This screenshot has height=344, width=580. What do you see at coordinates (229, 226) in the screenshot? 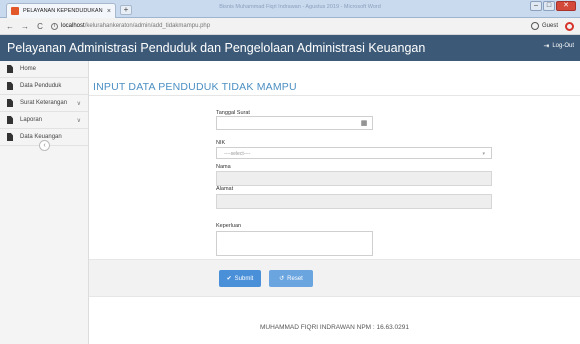
I see `keperluan-label: Keperluan` at bounding box center [229, 226].